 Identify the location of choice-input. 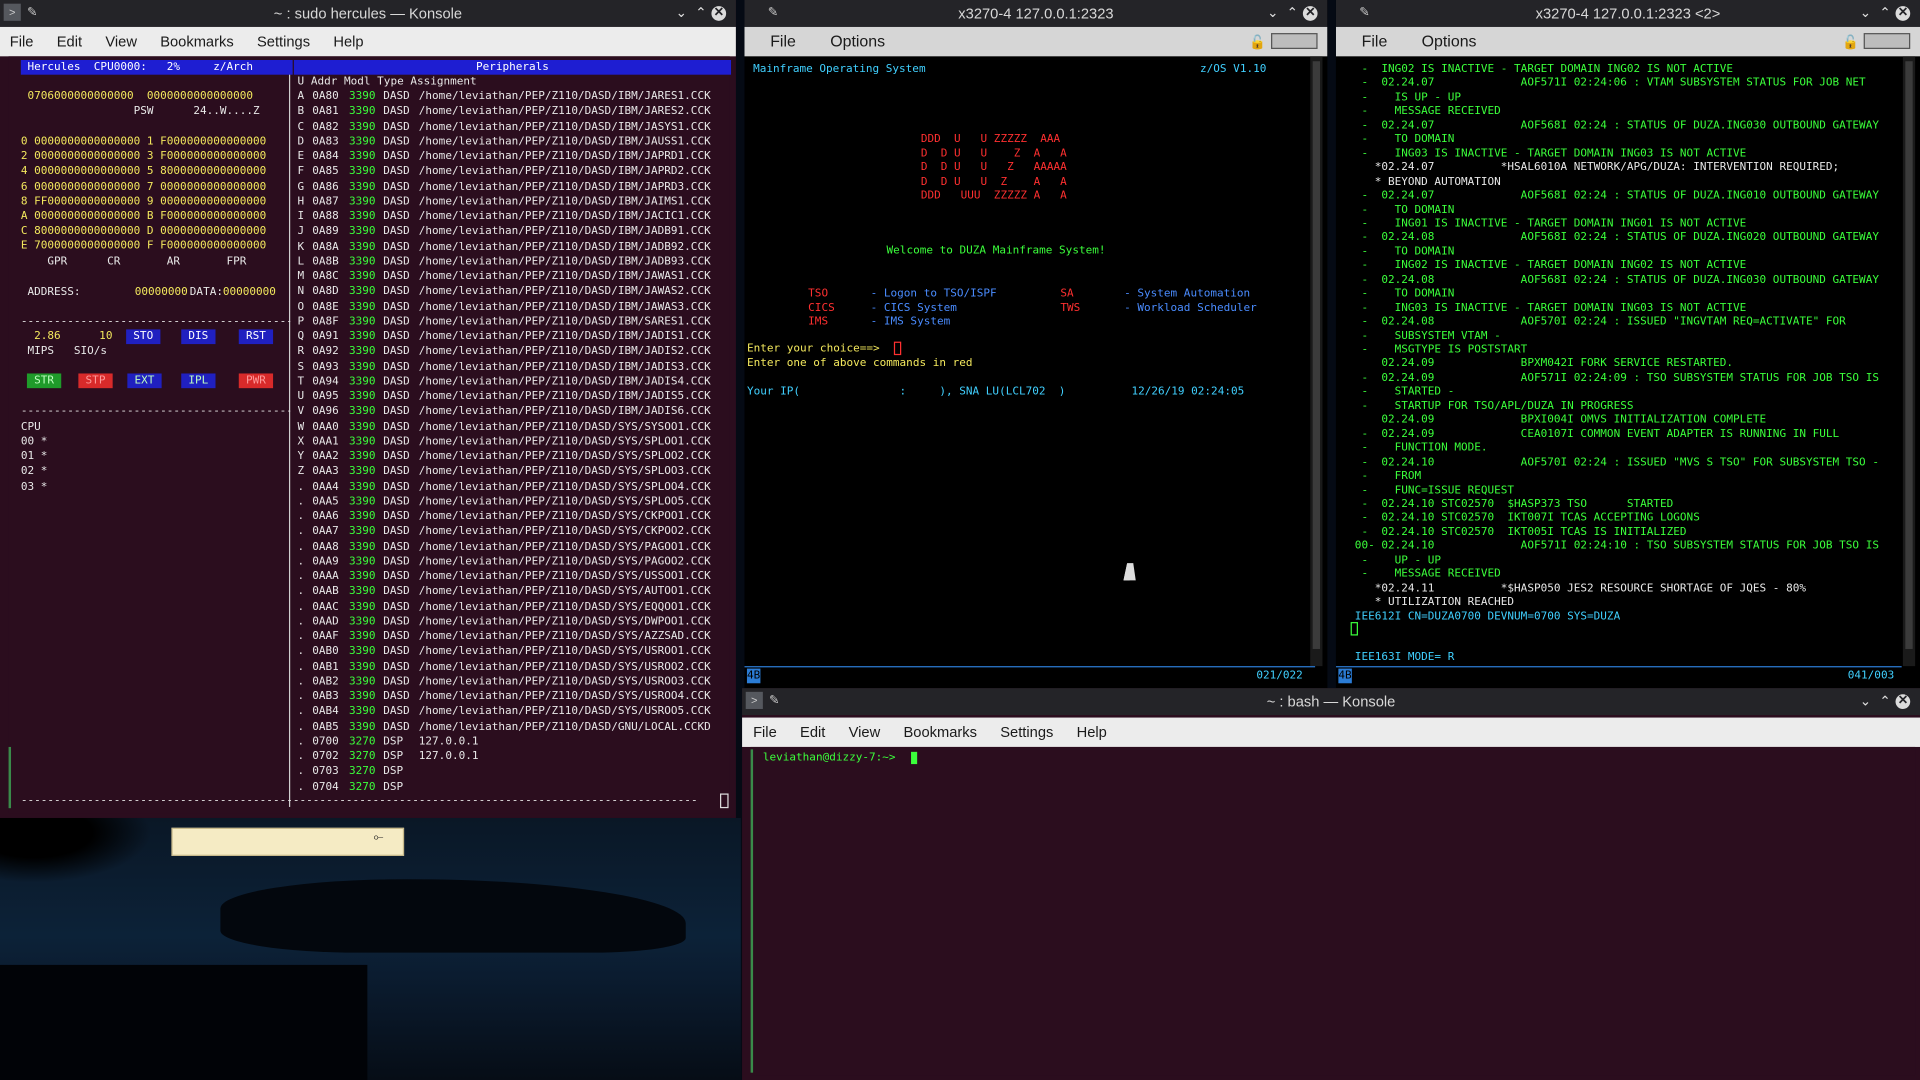
(897, 348).